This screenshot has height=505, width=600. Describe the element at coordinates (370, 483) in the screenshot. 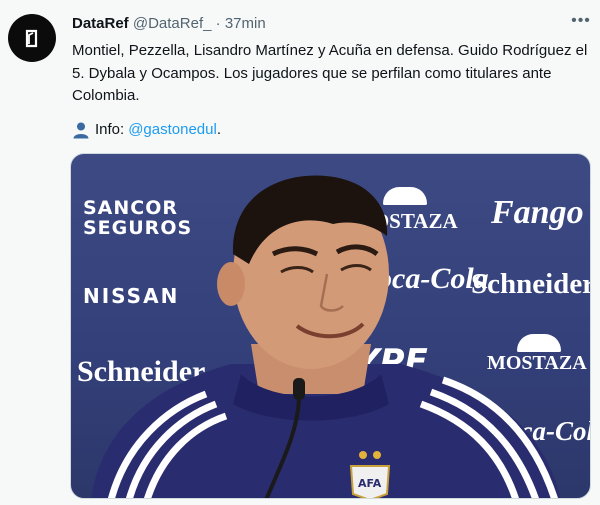

I see `afa-badge-text: AFA` at that location.